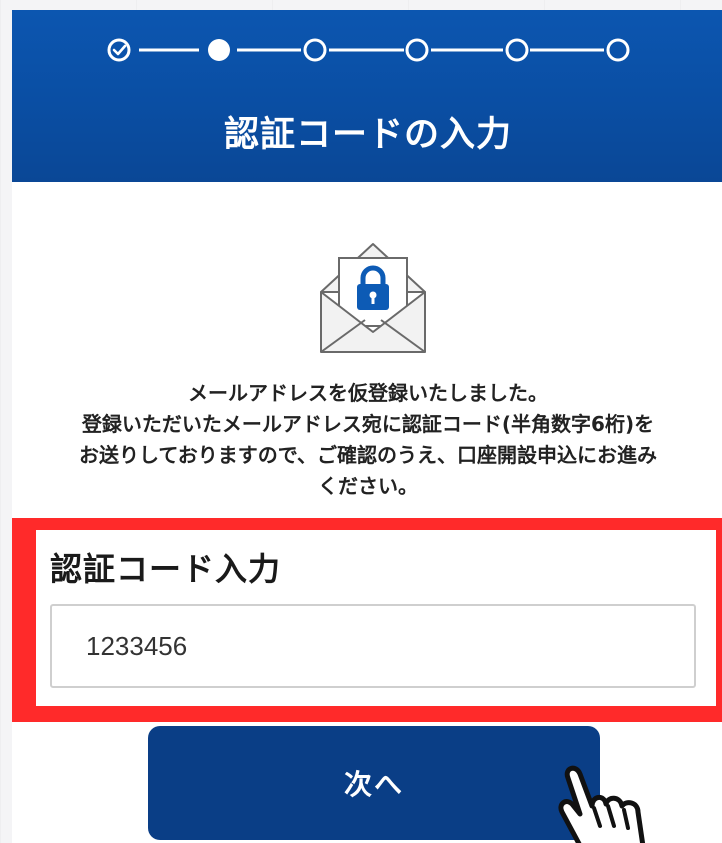  I want to click on lock-envelope-icon, so click(373, 298).